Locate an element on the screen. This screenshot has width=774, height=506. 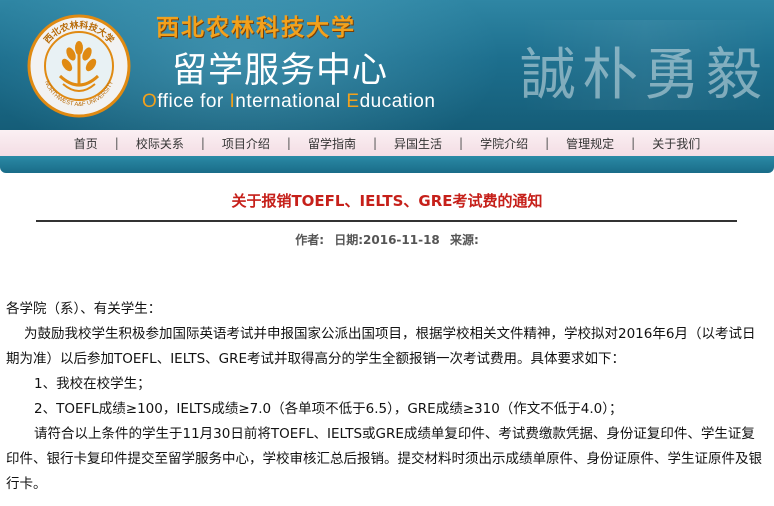
source-label: 来源: is located at coordinates (464, 240).